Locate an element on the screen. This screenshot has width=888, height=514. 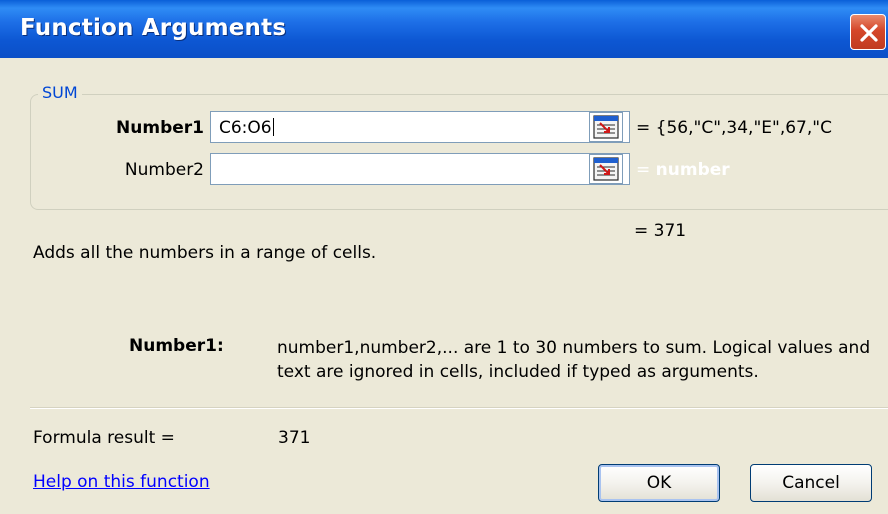
argument-label-number2: Number2 is located at coordinates (164, 170).